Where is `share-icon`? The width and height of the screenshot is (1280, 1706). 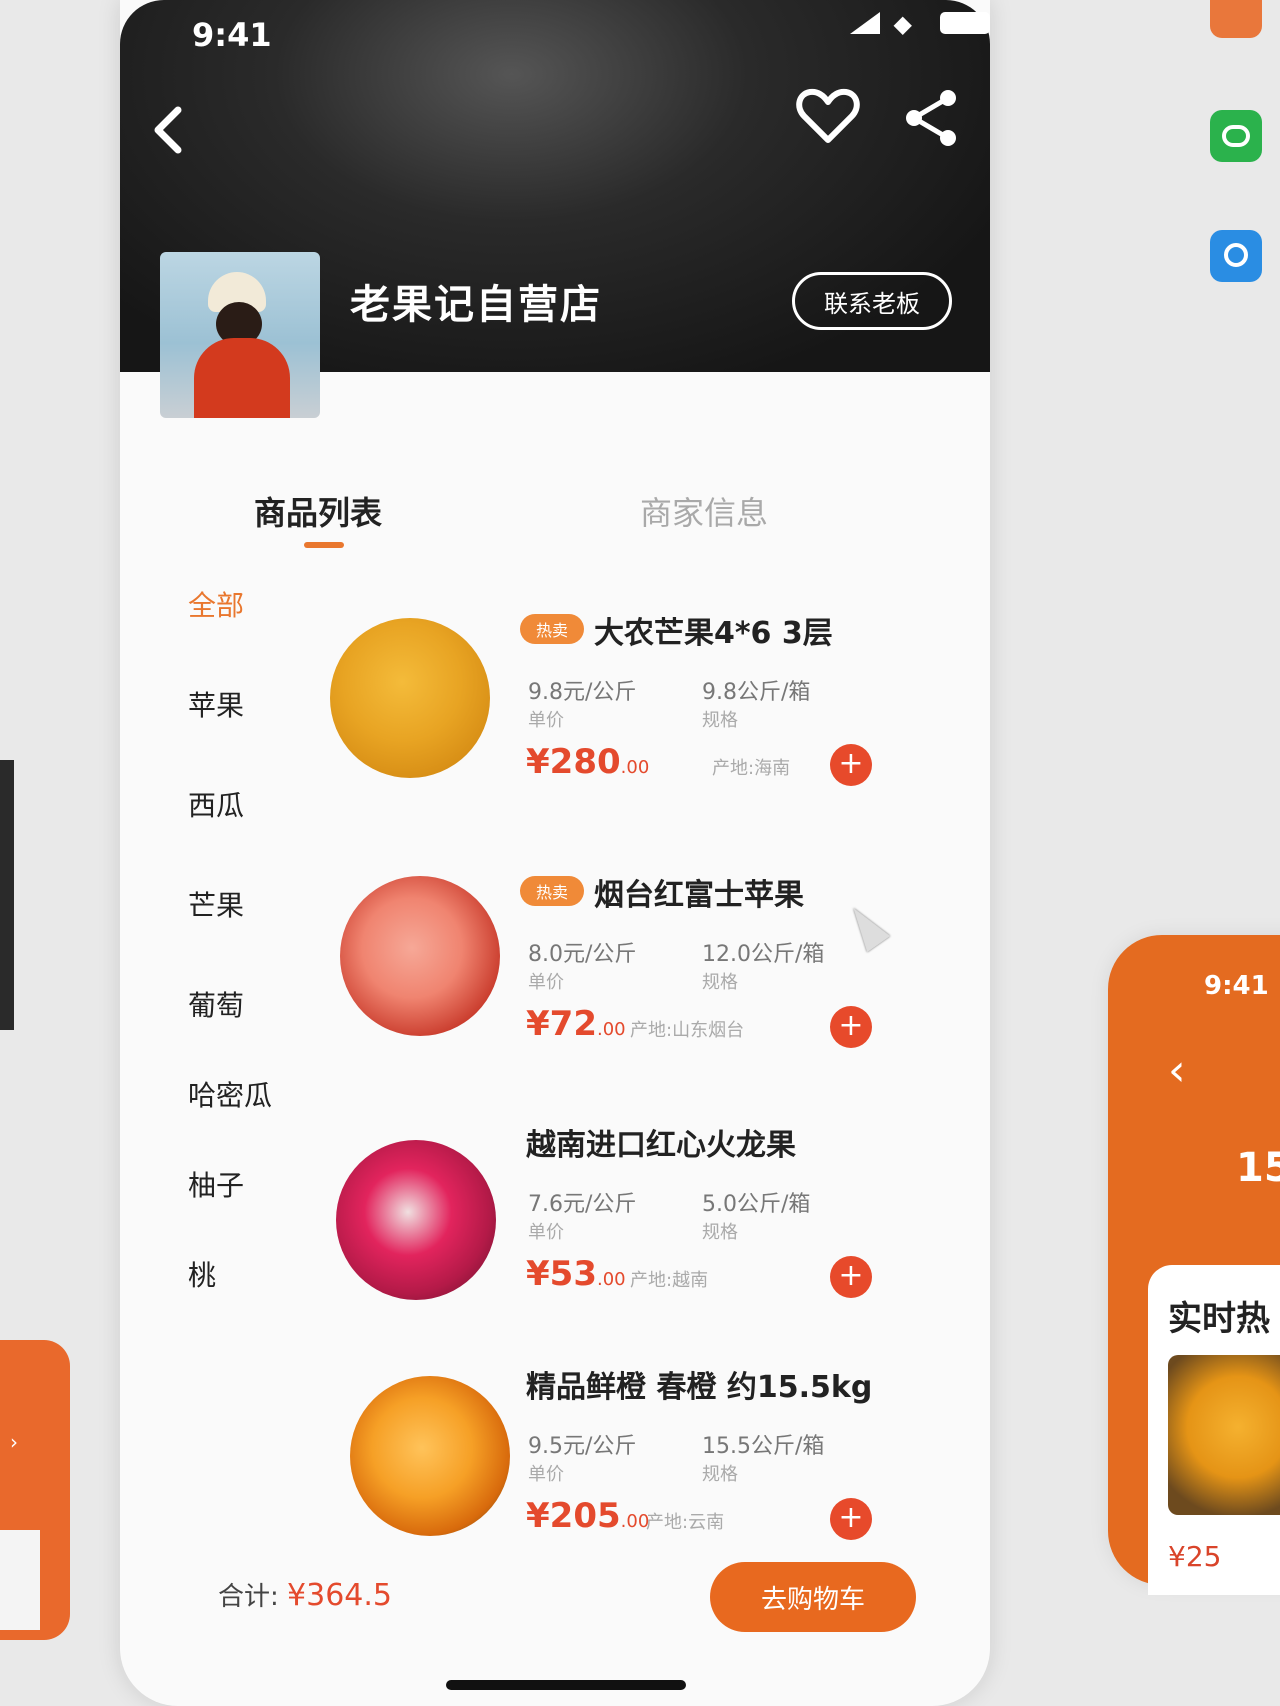
share-icon is located at coordinates (931, 118).